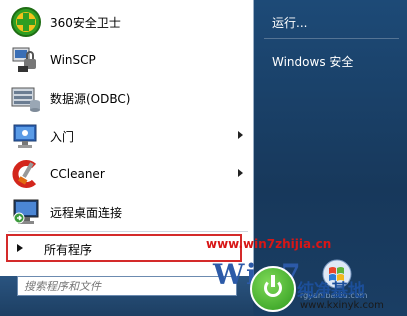  Describe the element at coordinates (26, 60) in the screenshot. I see `winscp-icon` at that location.